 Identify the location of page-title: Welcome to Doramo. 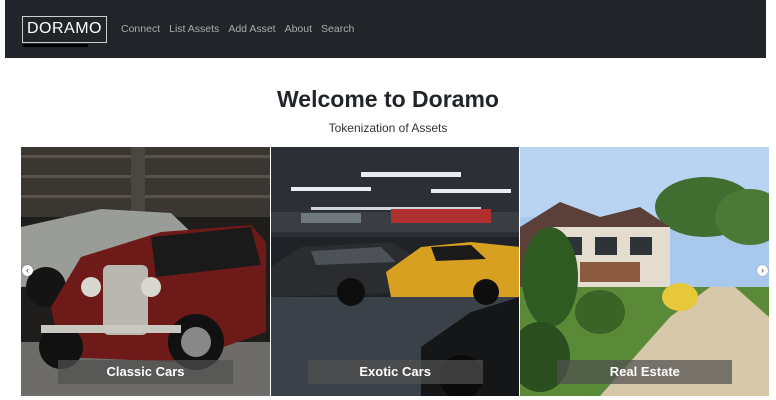
(388, 99).